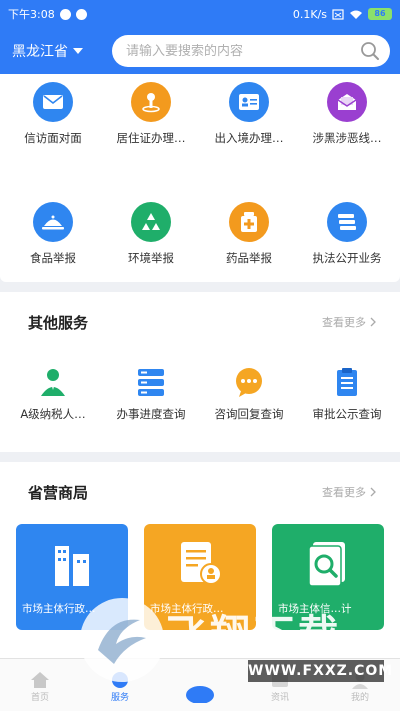 Image resolution: width=400 pixels, height=711 pixels. I want to click on battery-icon: 86, so click(380, 14).